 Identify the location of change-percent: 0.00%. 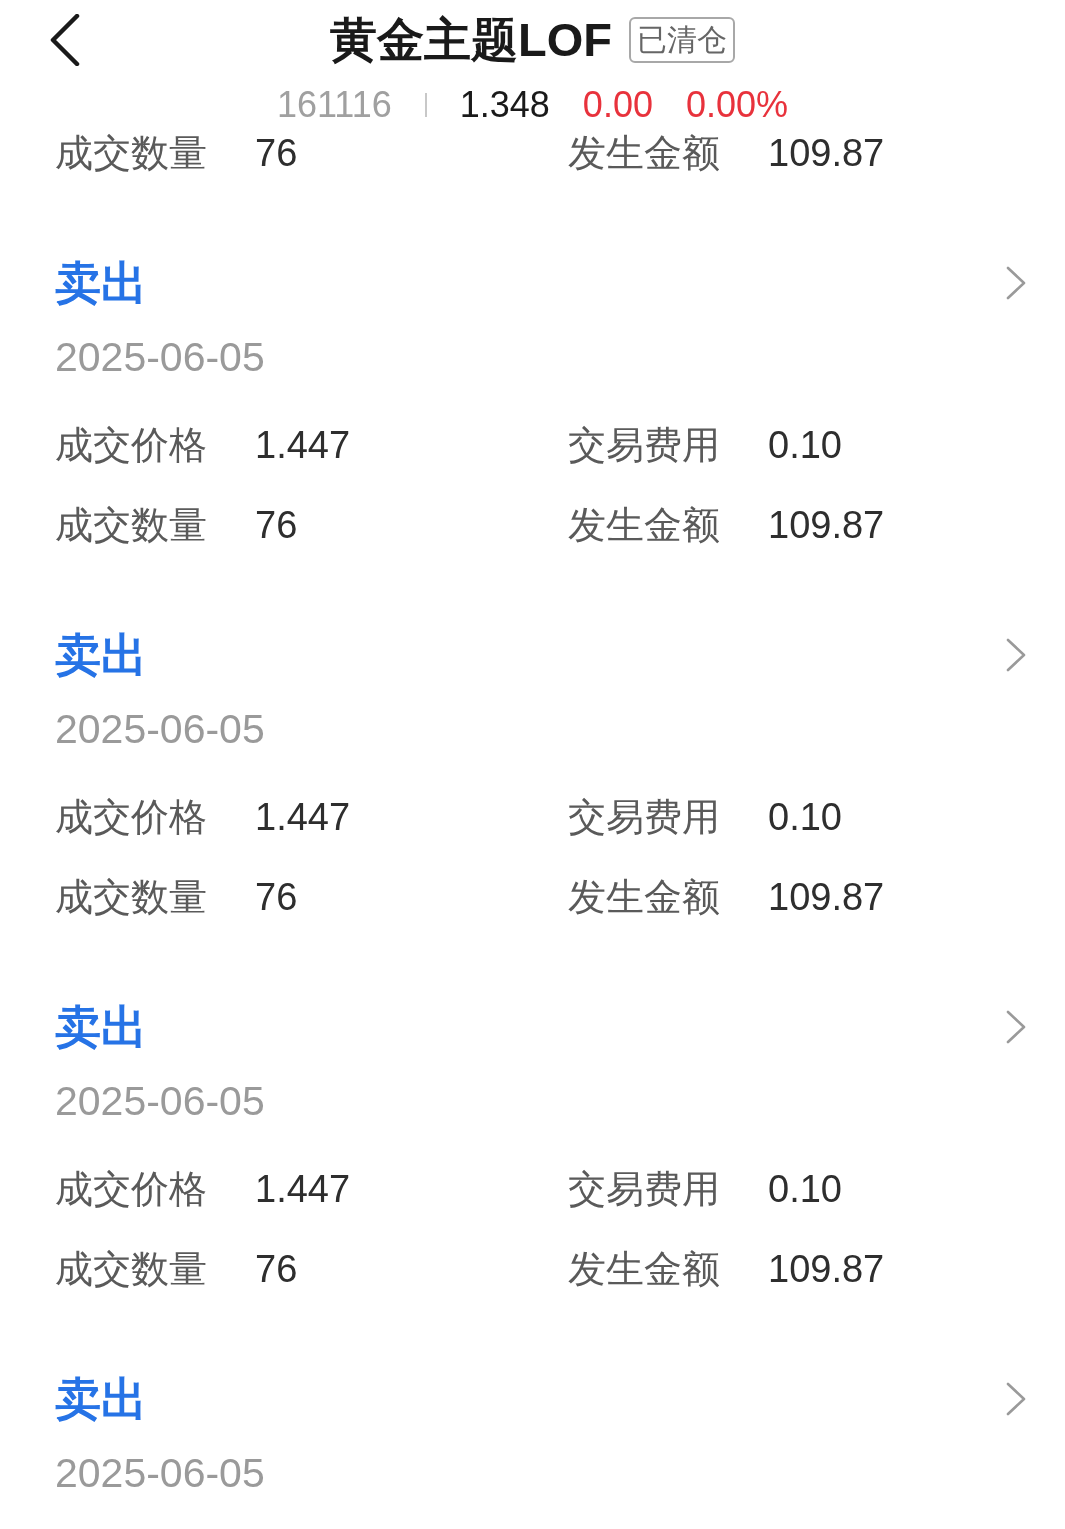
(736, 105).